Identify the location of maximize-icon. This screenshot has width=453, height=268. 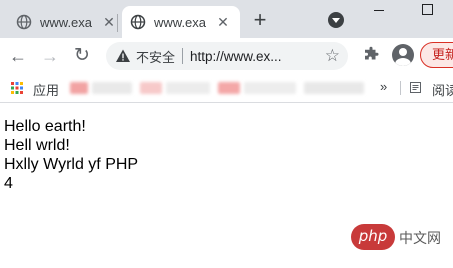
(427, 9).